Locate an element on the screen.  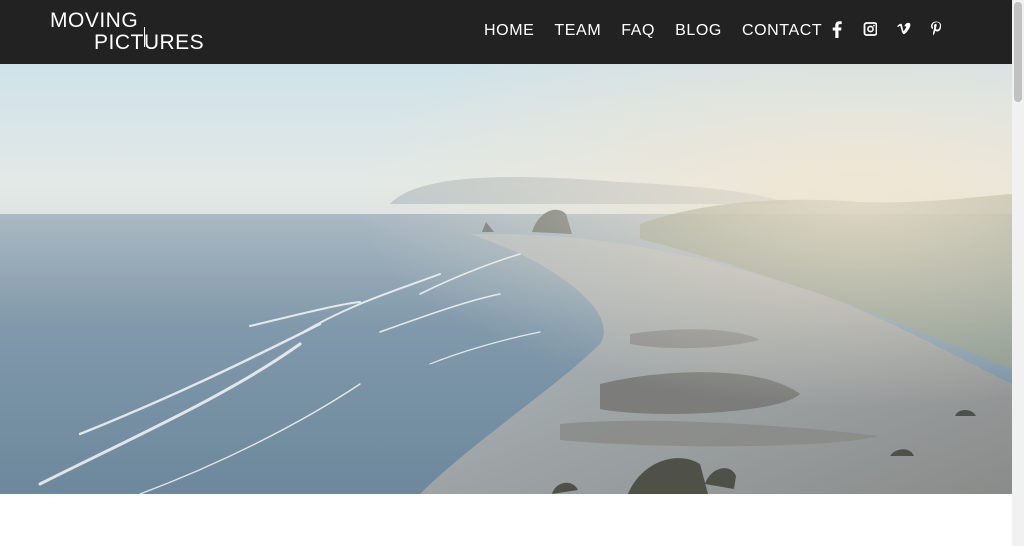
facebook-icon is located at coordinates (837, 29).